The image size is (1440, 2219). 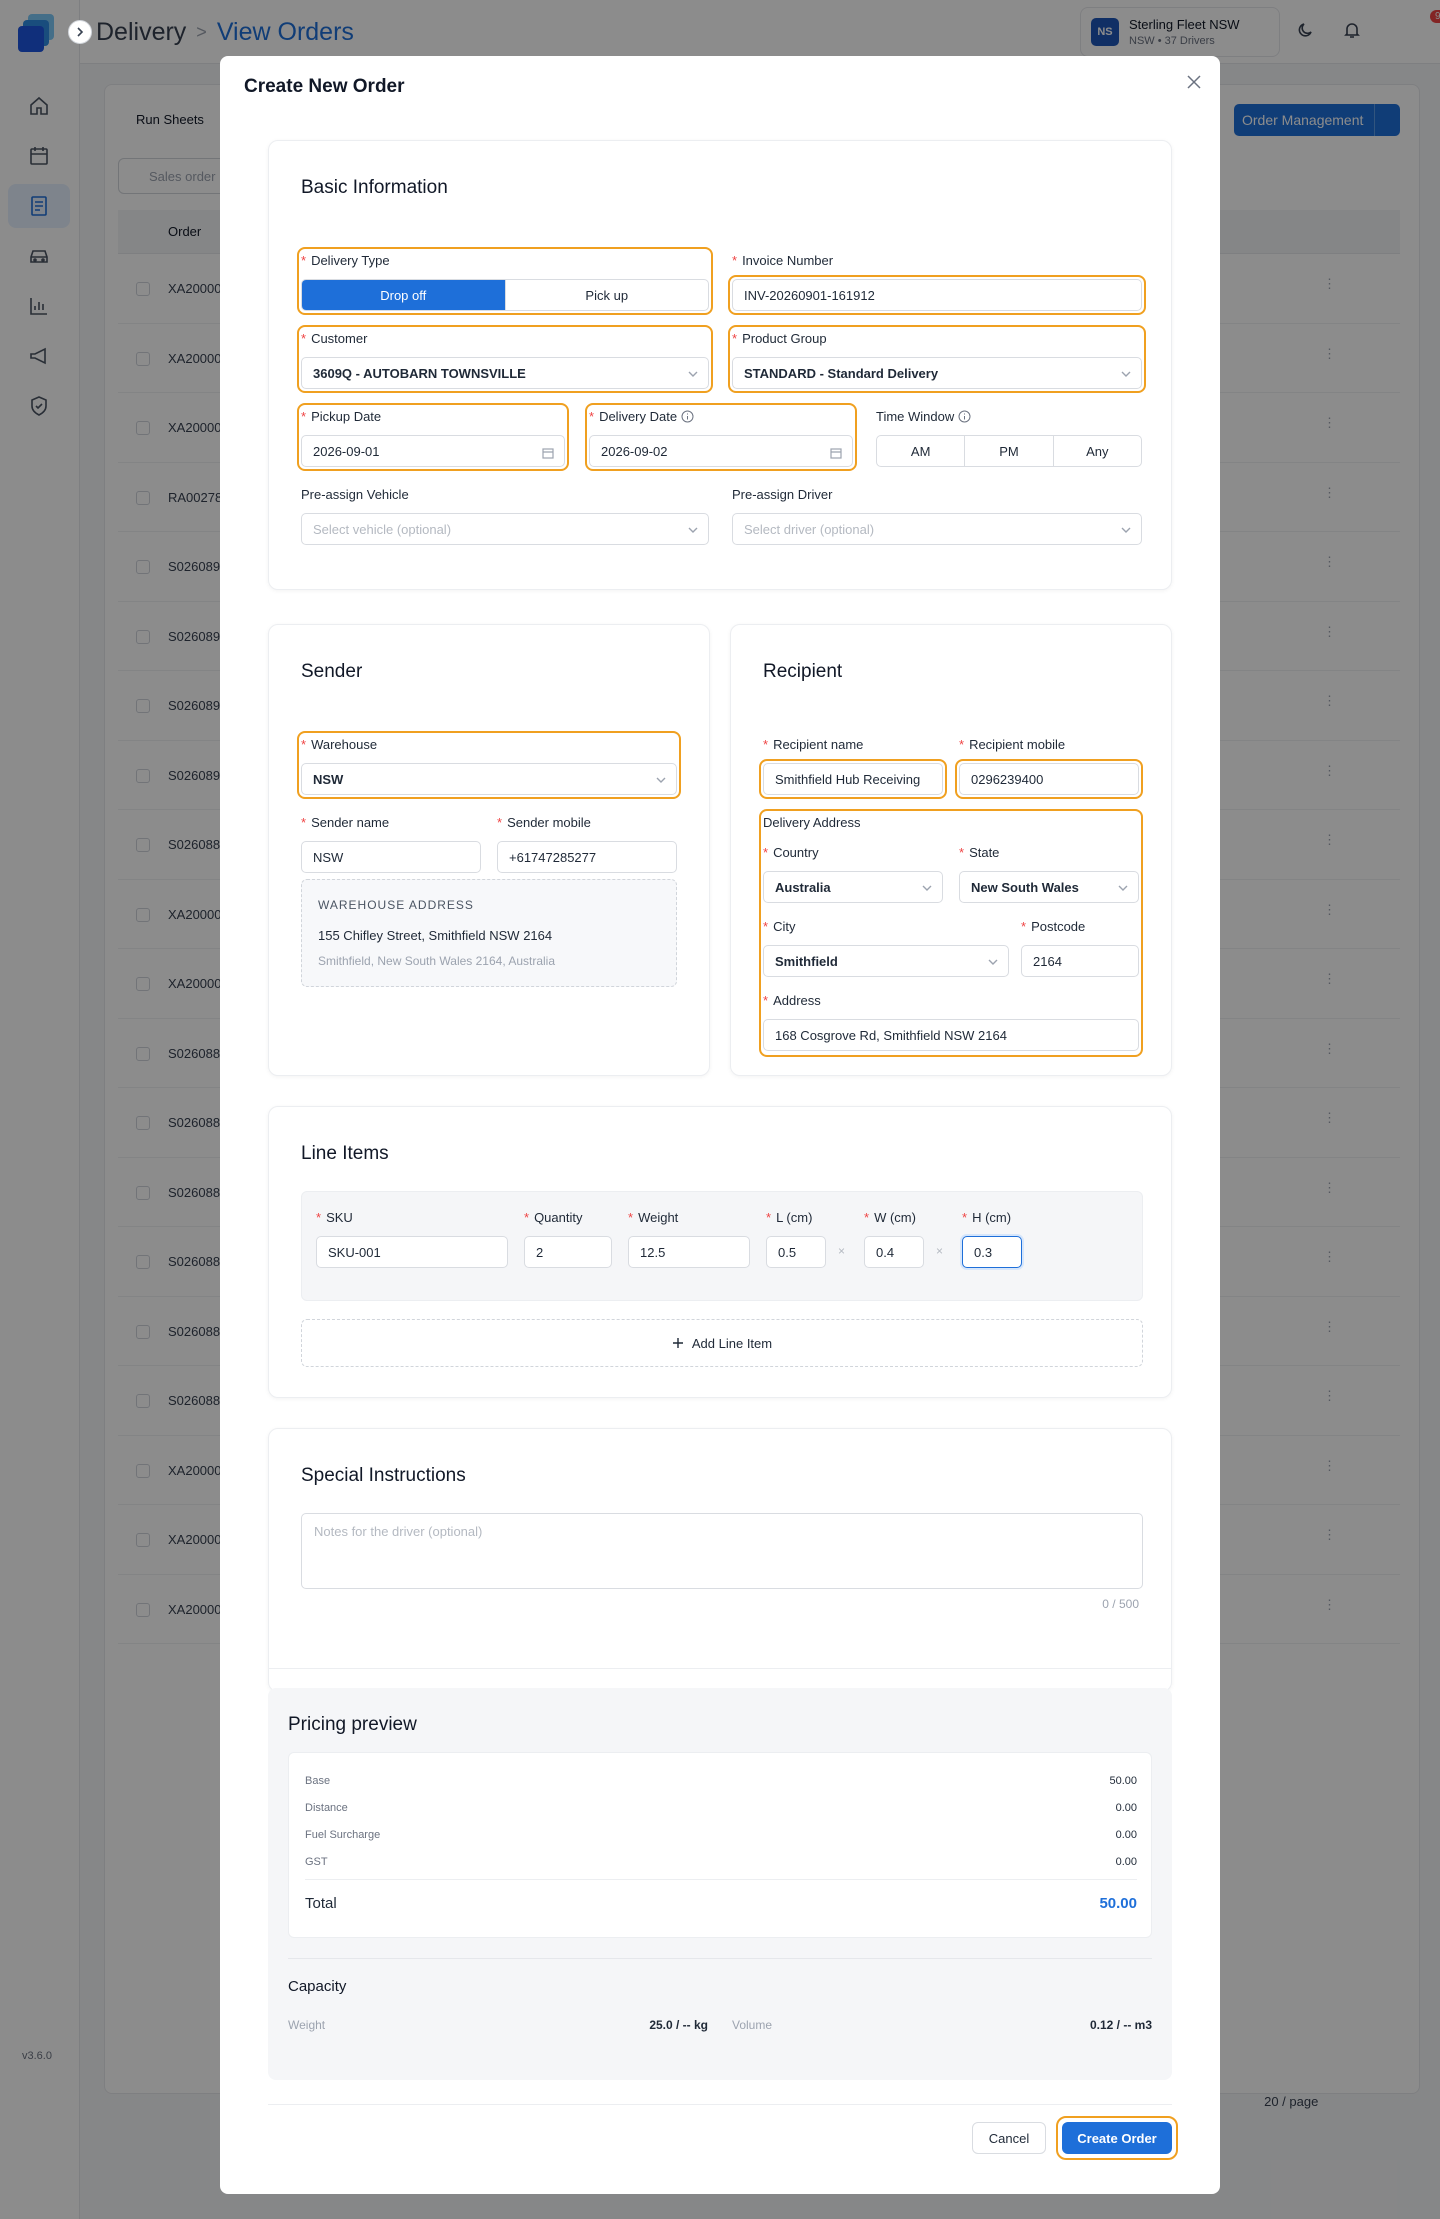 I want to click on length-label: * L (cm), so click(x=789, y=1217).